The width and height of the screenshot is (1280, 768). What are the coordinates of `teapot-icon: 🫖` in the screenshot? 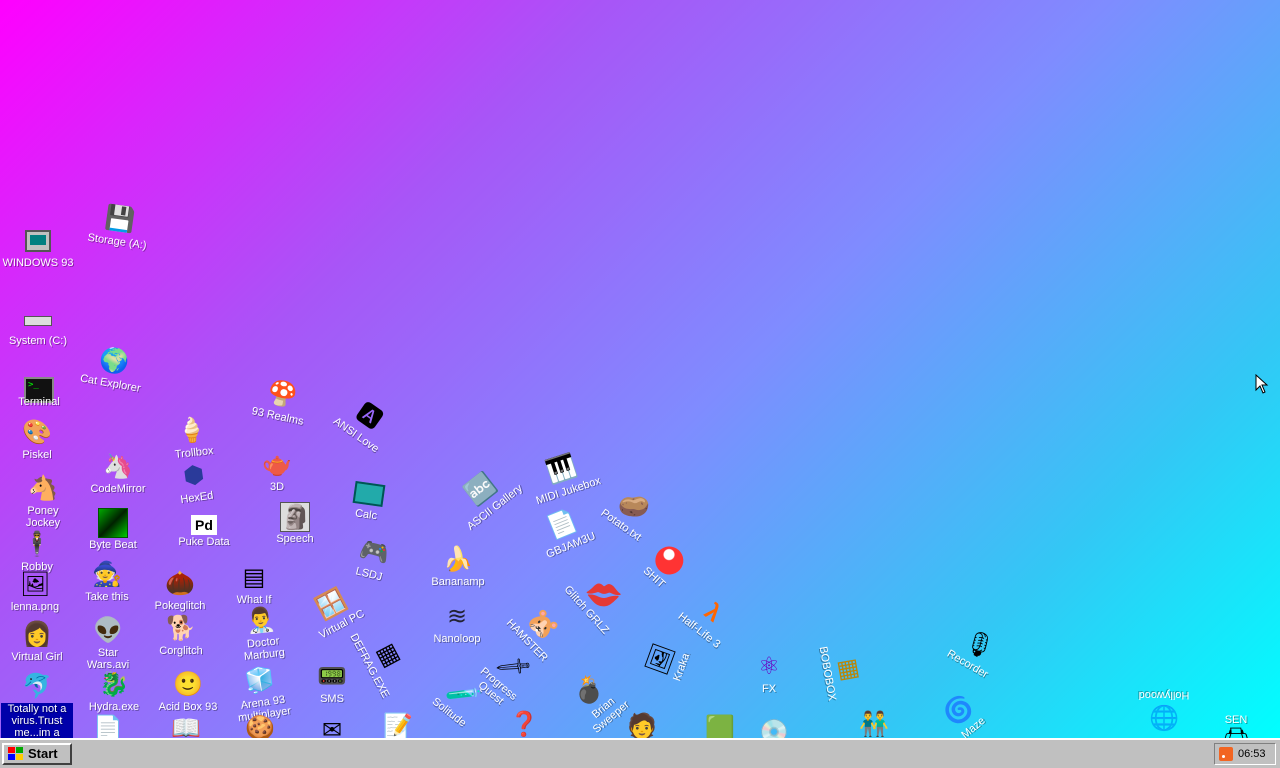 It's located at (277, 464).